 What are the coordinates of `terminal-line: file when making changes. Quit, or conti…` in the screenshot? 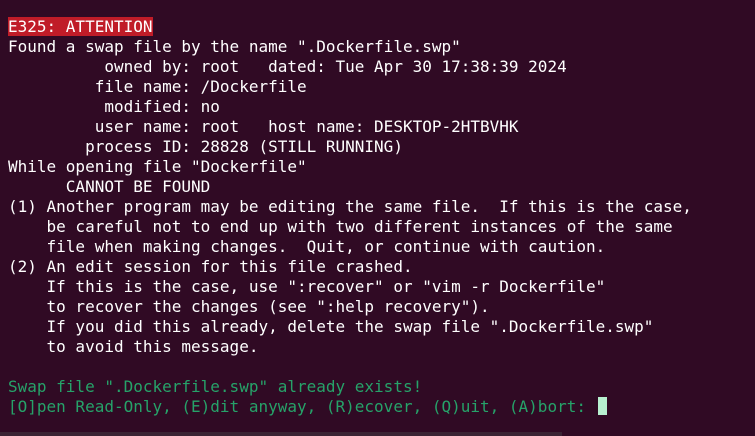 It's located at (307, 246).